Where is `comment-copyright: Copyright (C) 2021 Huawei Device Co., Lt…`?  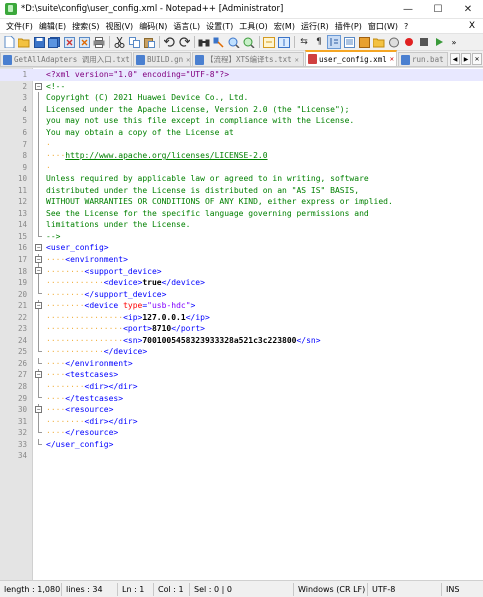
comment-copyright: Copyright (C) 2021 Huawei Device Co., Lt… is located at coordinates (147, 98).